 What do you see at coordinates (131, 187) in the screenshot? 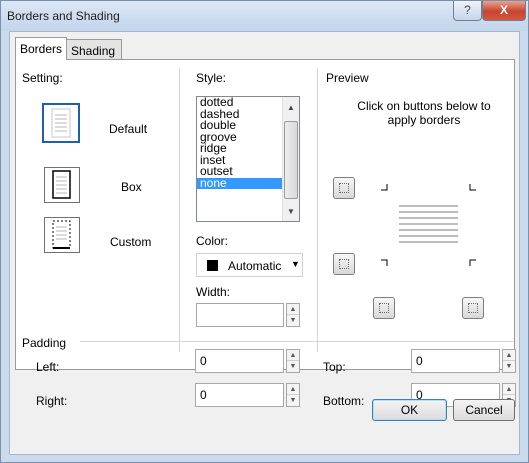
I see `setting-box-label: Box` at bounding box center [131, 187].